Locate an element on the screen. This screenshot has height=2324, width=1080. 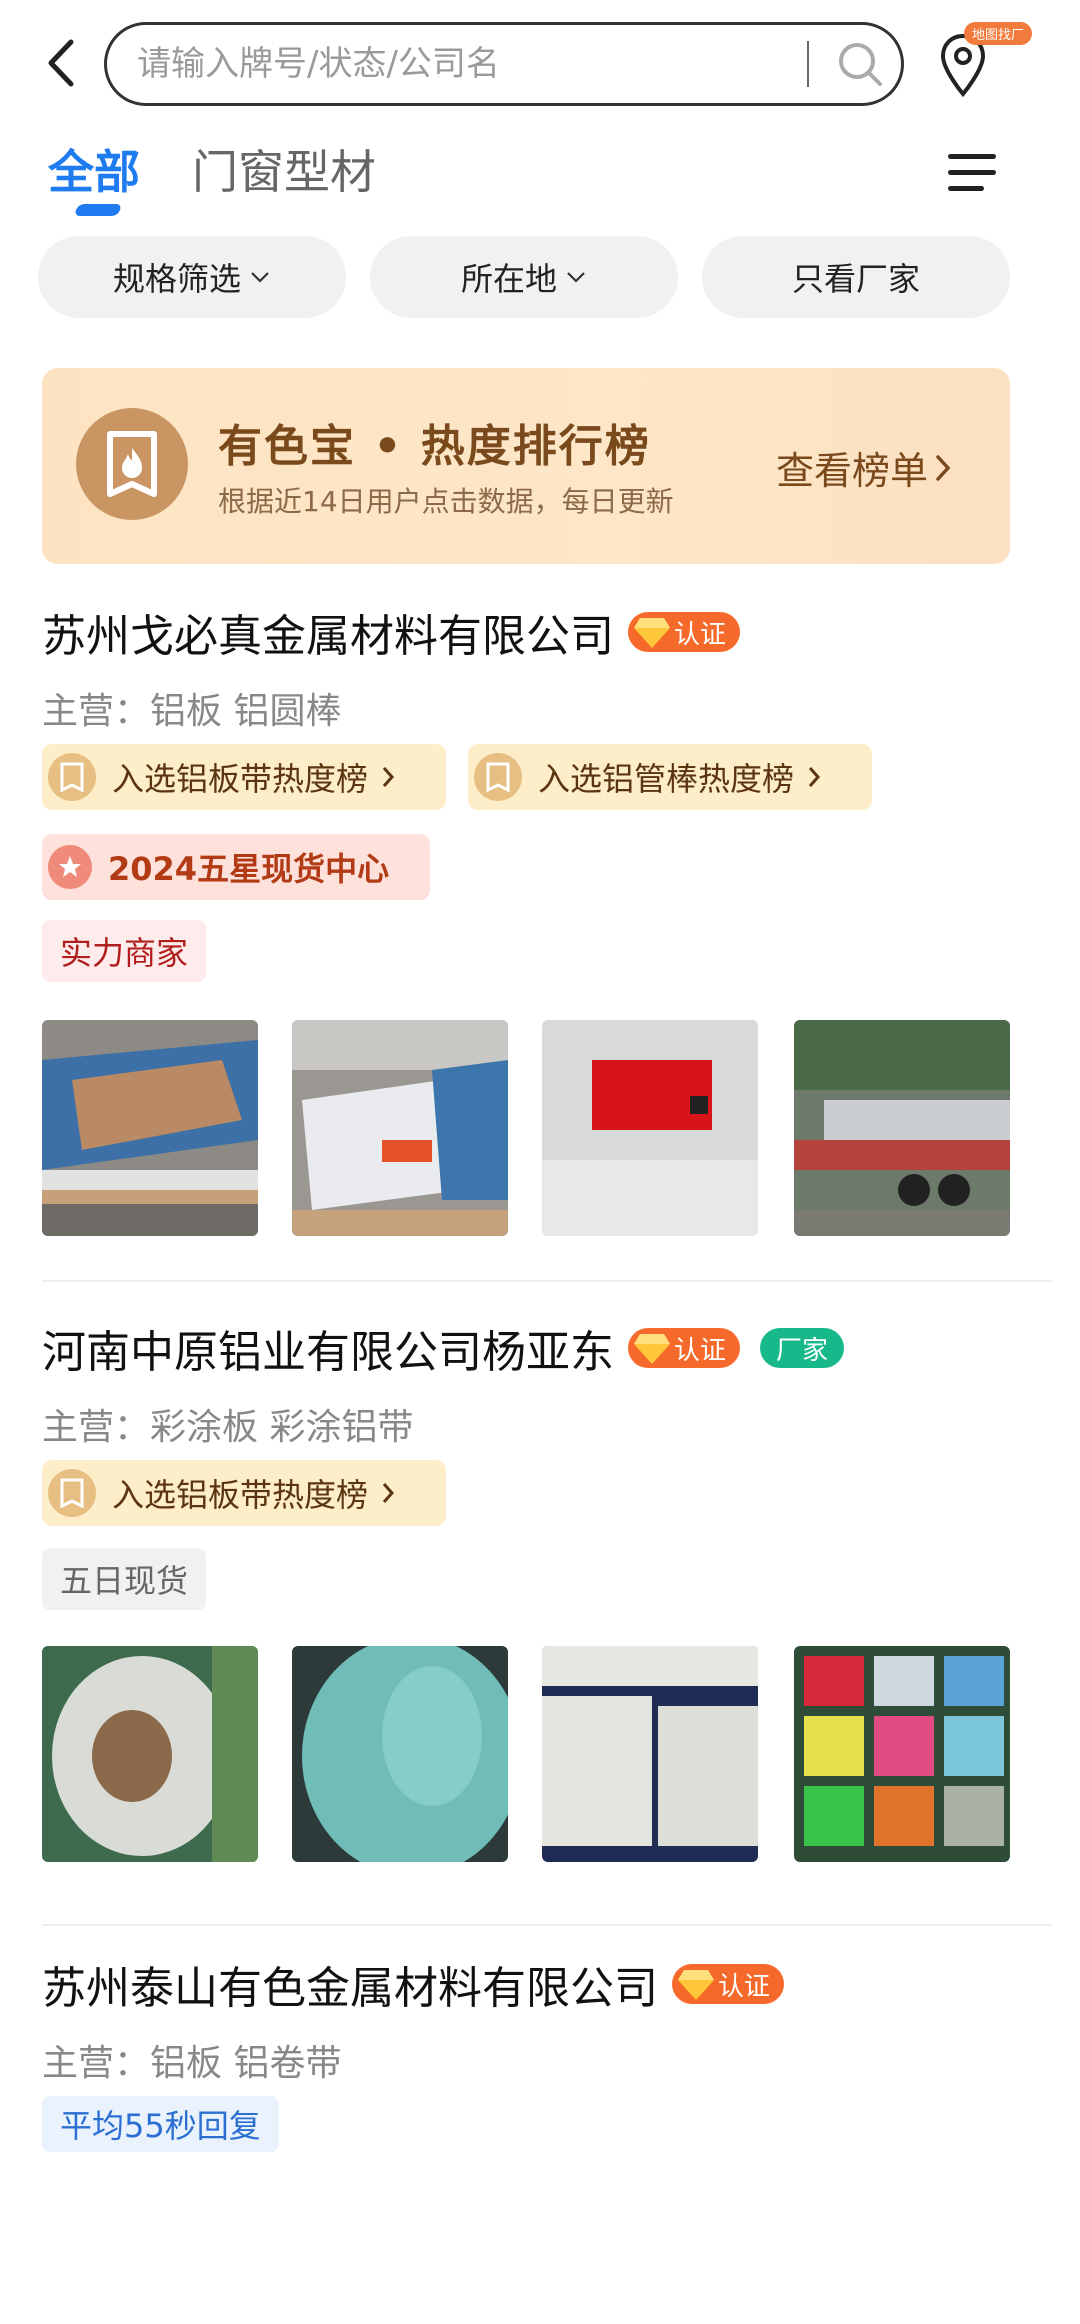
filter-label: 只看厂家 is located at coordinates (855, 279).